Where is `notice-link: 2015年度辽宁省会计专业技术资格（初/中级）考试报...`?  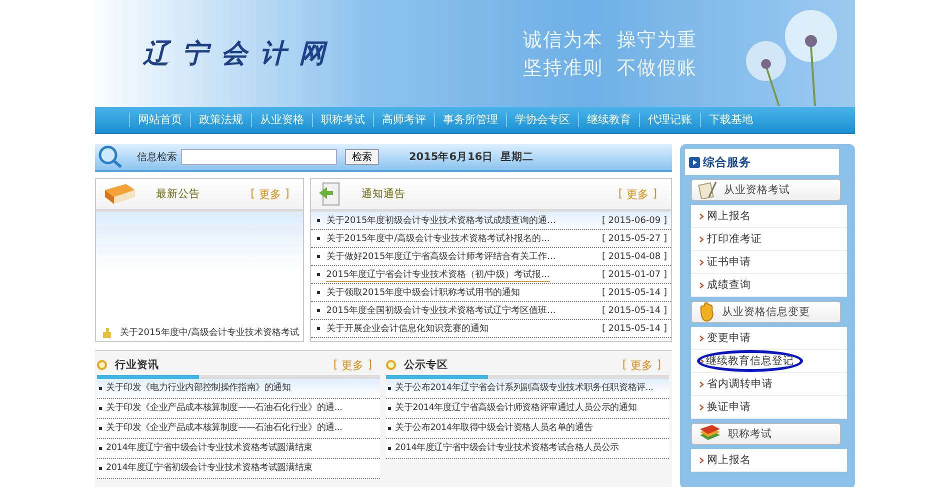
notice-link: 2015年度辽宁省会计专业技术资格（初/中级）考试报... is located at coordinates (438, 275).